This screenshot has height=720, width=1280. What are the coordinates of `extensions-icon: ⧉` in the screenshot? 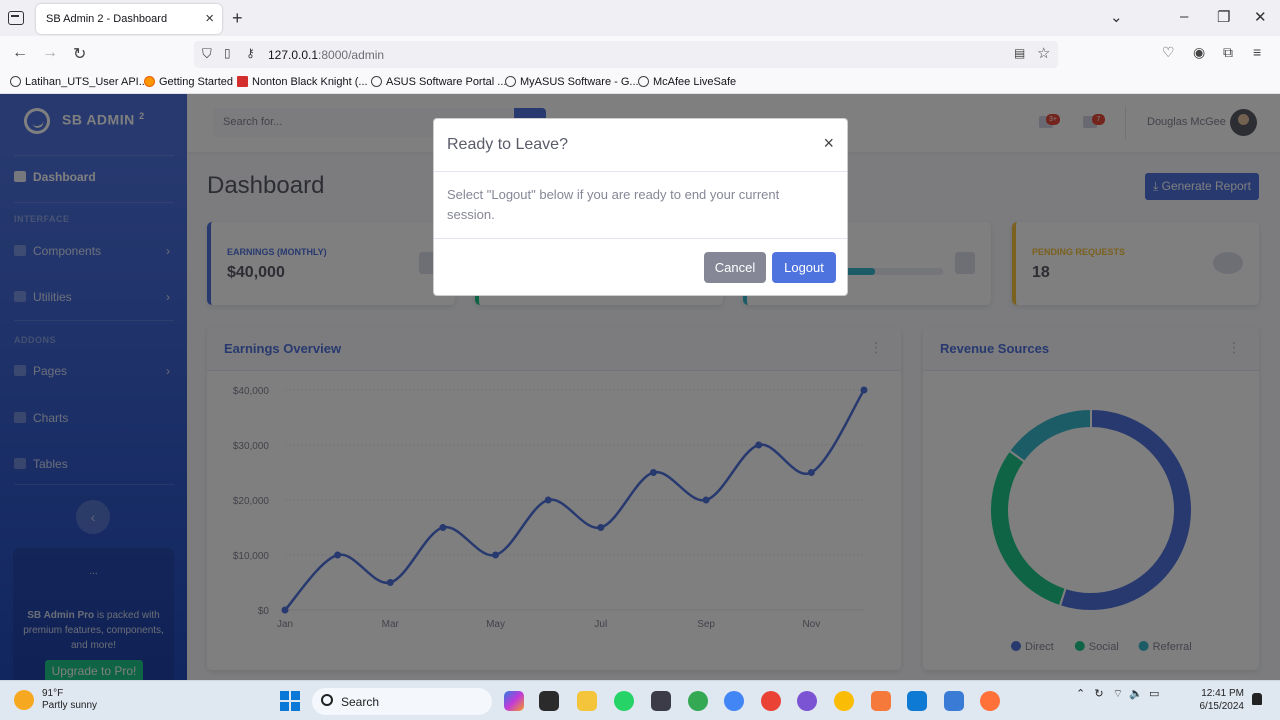 It's located at (1228, 52).